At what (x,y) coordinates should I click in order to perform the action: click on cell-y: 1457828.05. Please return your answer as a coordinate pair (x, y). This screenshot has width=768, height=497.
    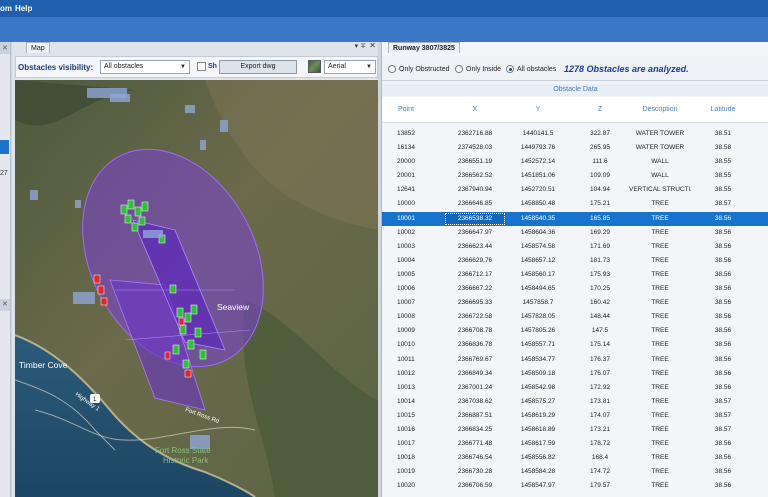
    Looking at the image, I should click on (538, 317).